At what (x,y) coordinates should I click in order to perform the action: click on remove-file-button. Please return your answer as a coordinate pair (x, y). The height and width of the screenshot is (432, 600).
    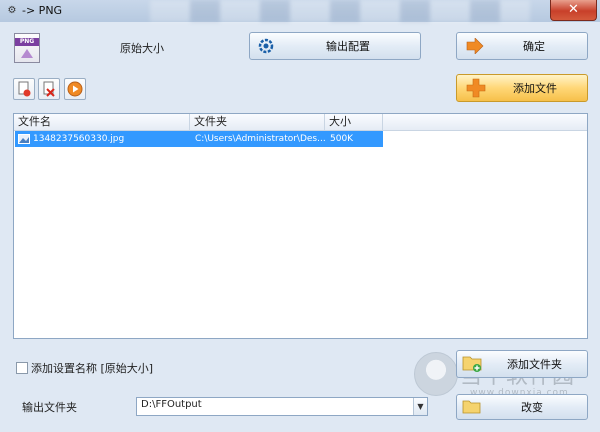
    Looking at the image, I should click on (24, 89).